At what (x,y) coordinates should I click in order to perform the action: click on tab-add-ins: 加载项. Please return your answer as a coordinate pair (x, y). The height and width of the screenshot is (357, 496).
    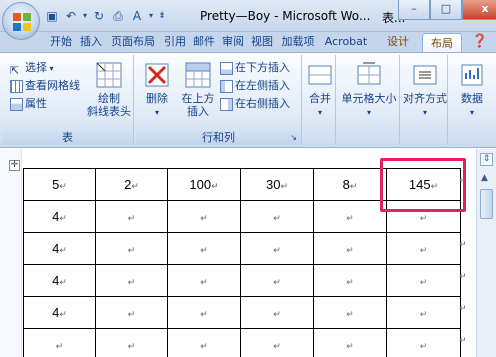
    Looking at the image, I should click on (298, 42).